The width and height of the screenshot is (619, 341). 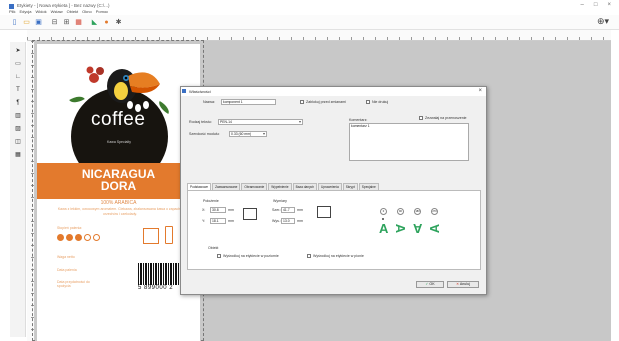 What do you see at coordinates (254, 186) in the screenshot?
I see `tab-border: Obramowanie` at bounding box center [254, 186].